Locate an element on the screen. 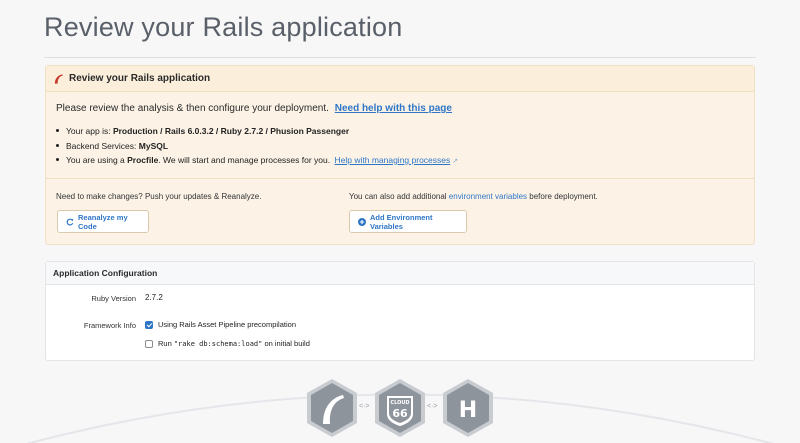 The width and height of the screenshot is (800, 443). add-env-vars-label: Add Environment Variables is located at coordinates (401, 221).